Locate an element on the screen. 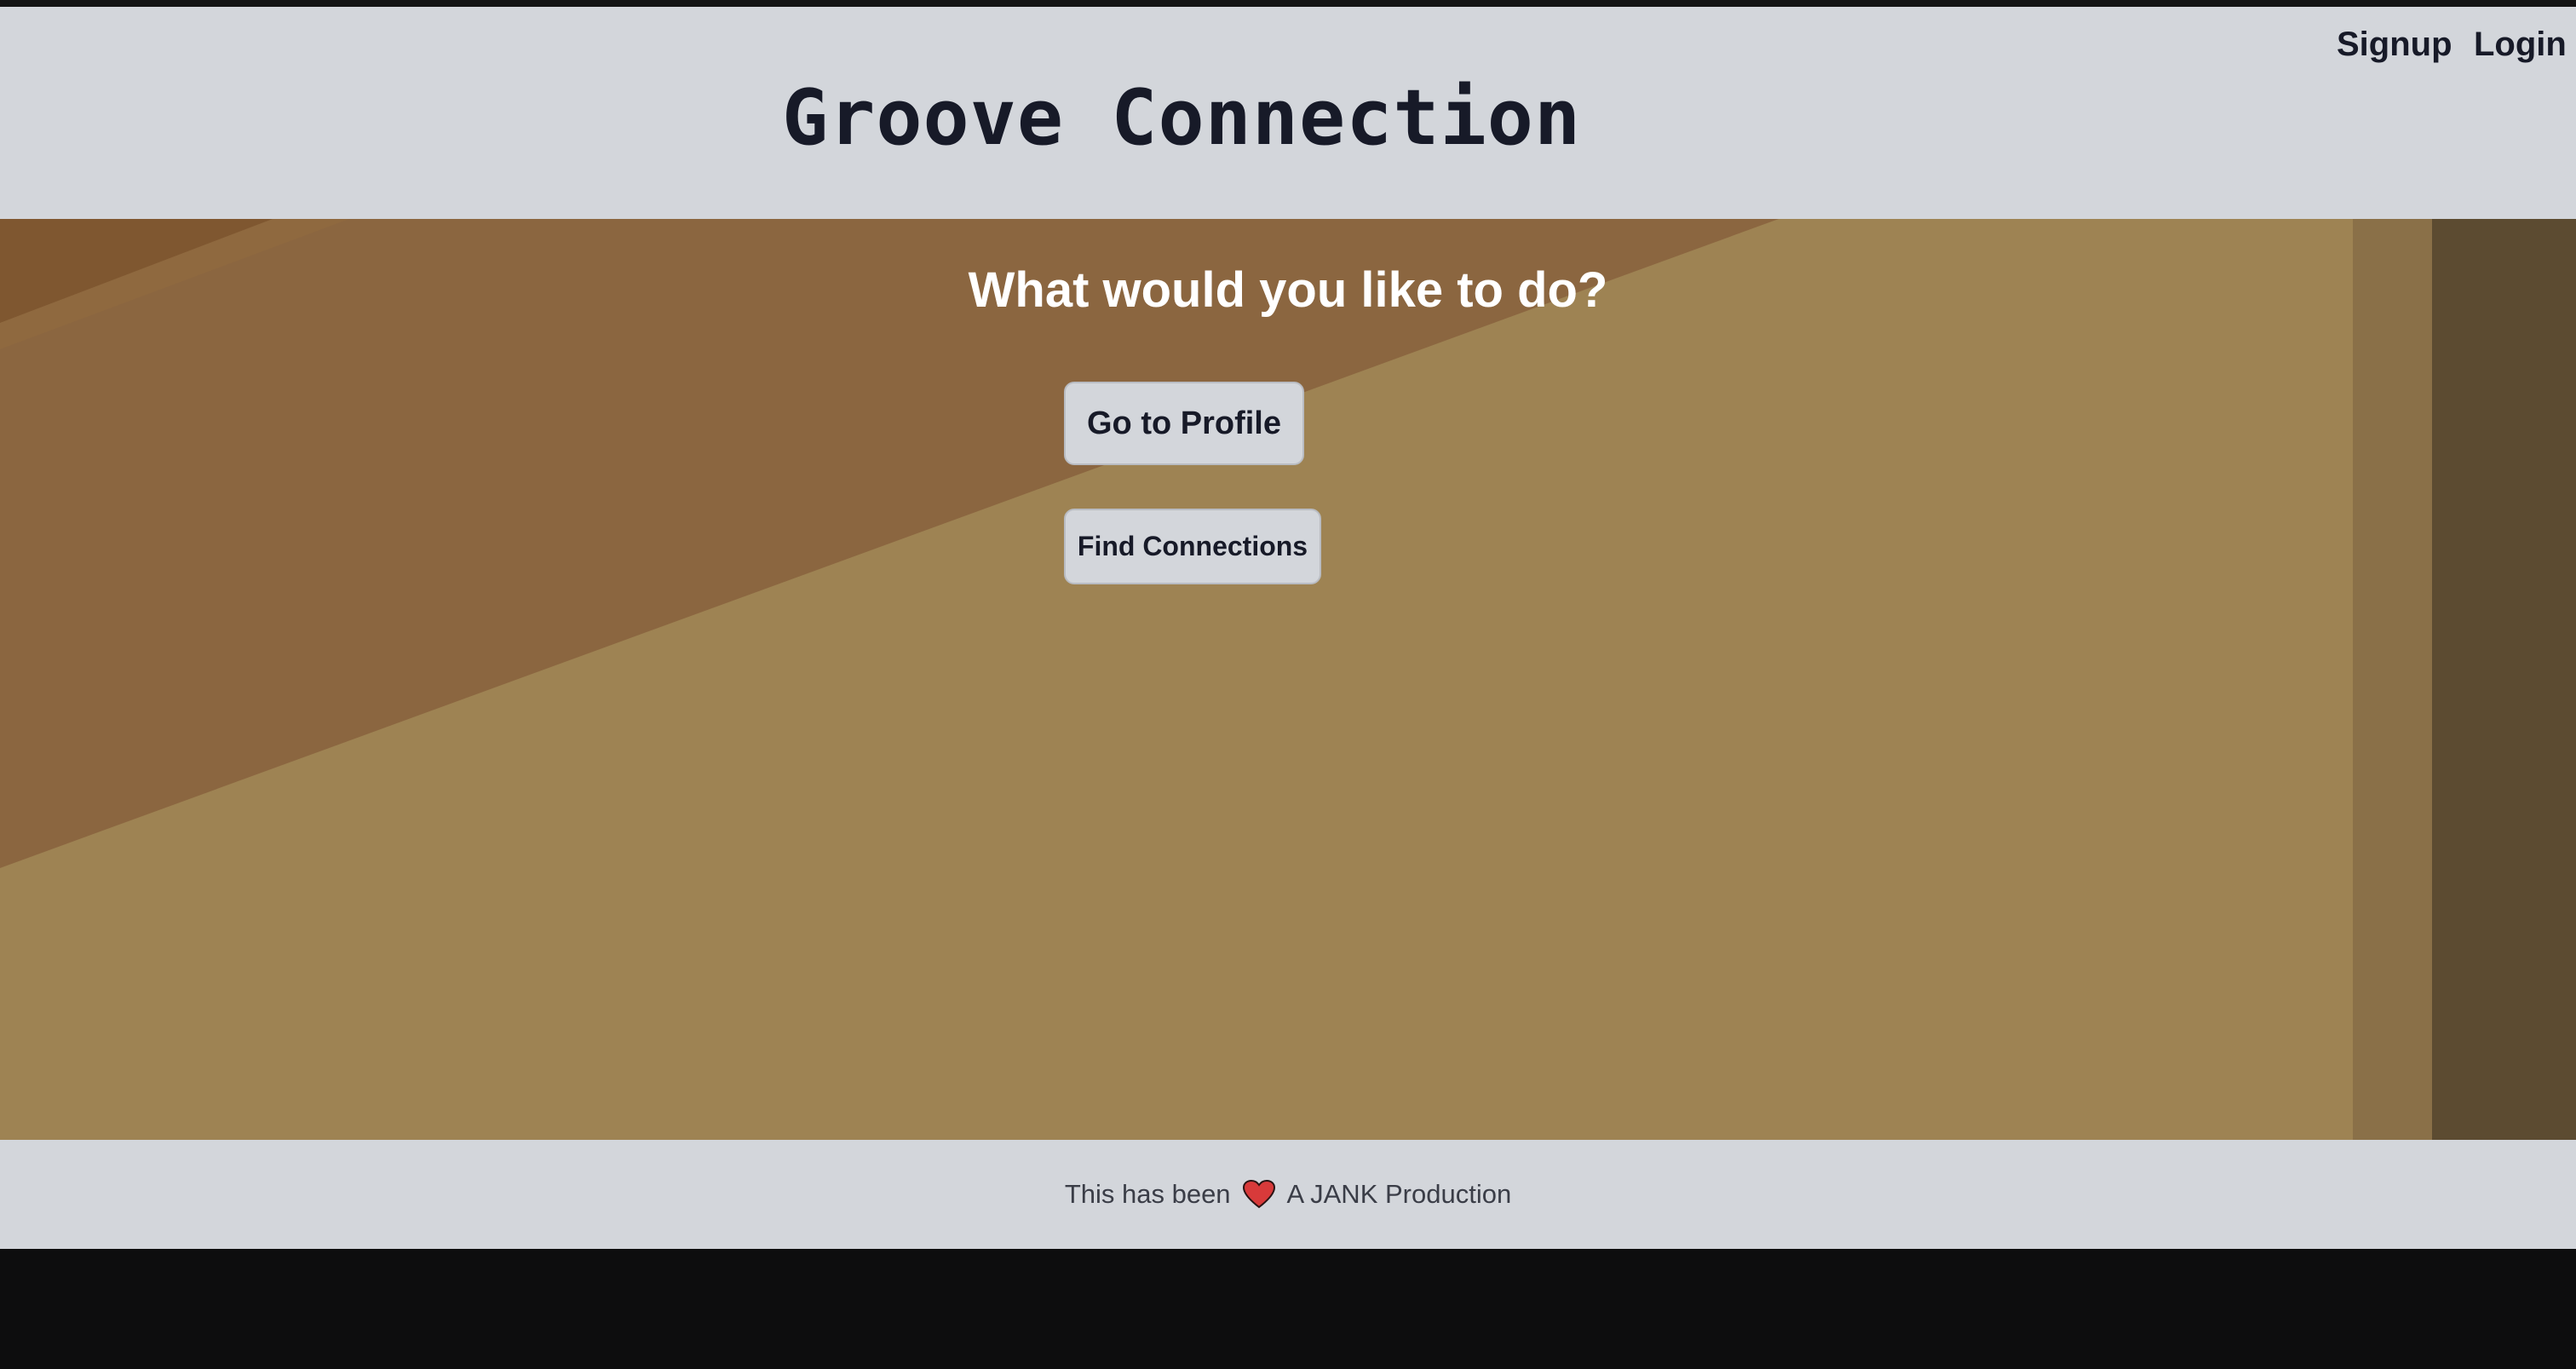 Image resolution: width=2576 pixels, height=1369 pixels. window-top-edge is located at coordinates (1288, 3).